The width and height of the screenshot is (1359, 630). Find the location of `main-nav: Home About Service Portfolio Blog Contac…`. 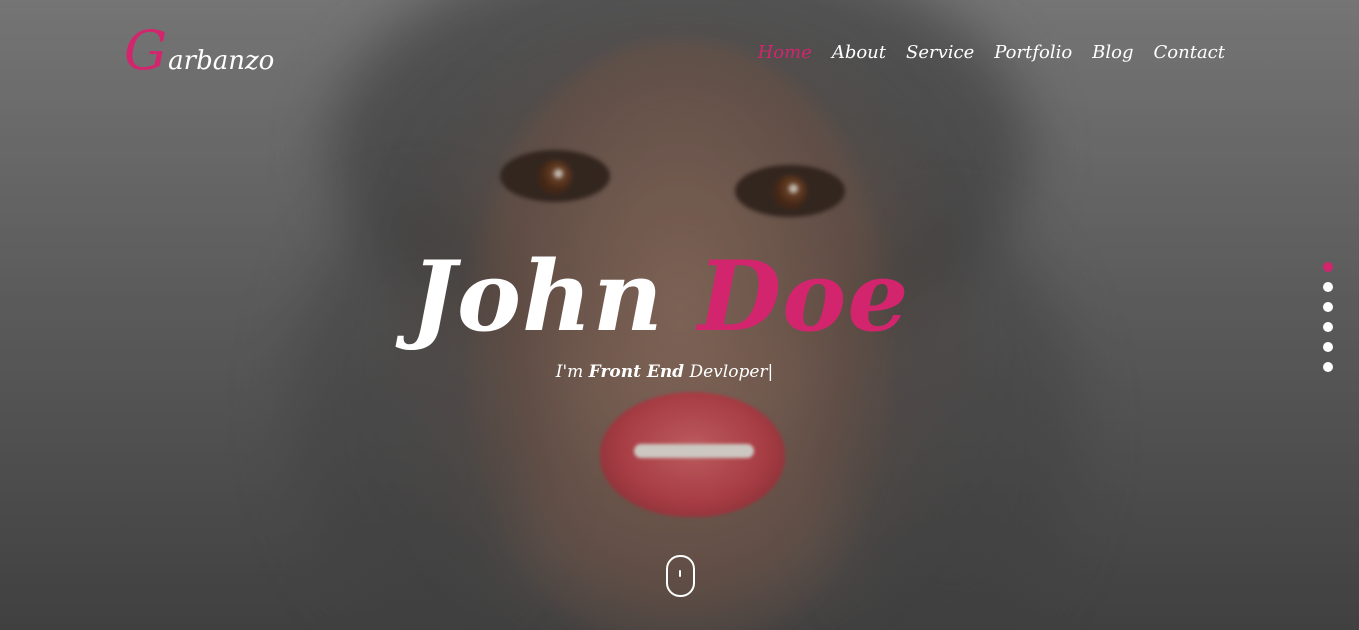

main-nav: Home About Service Portfolio Blog Contac… is located at coordinates (981, 52).